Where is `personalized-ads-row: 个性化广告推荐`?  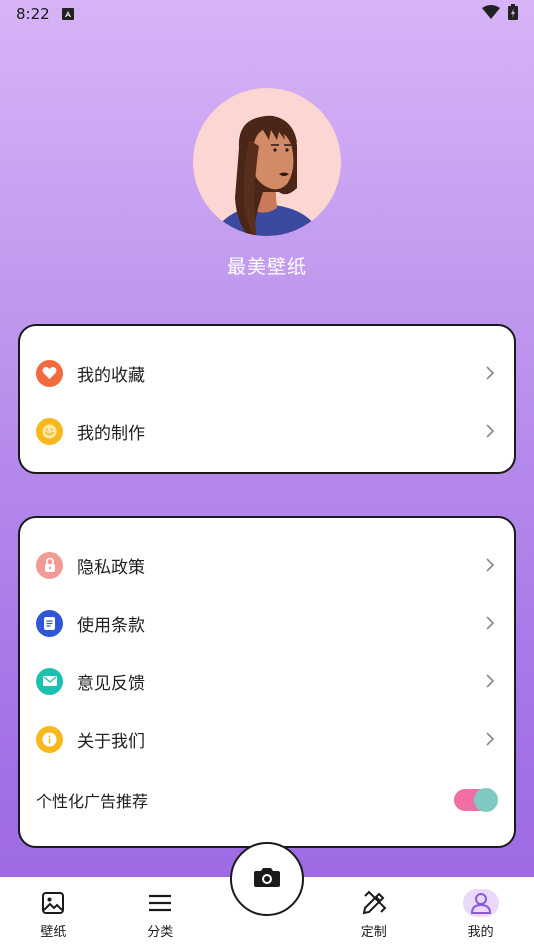 personalized-ads-row: 个性化广告推荐 is located at coordinates (267, 800).